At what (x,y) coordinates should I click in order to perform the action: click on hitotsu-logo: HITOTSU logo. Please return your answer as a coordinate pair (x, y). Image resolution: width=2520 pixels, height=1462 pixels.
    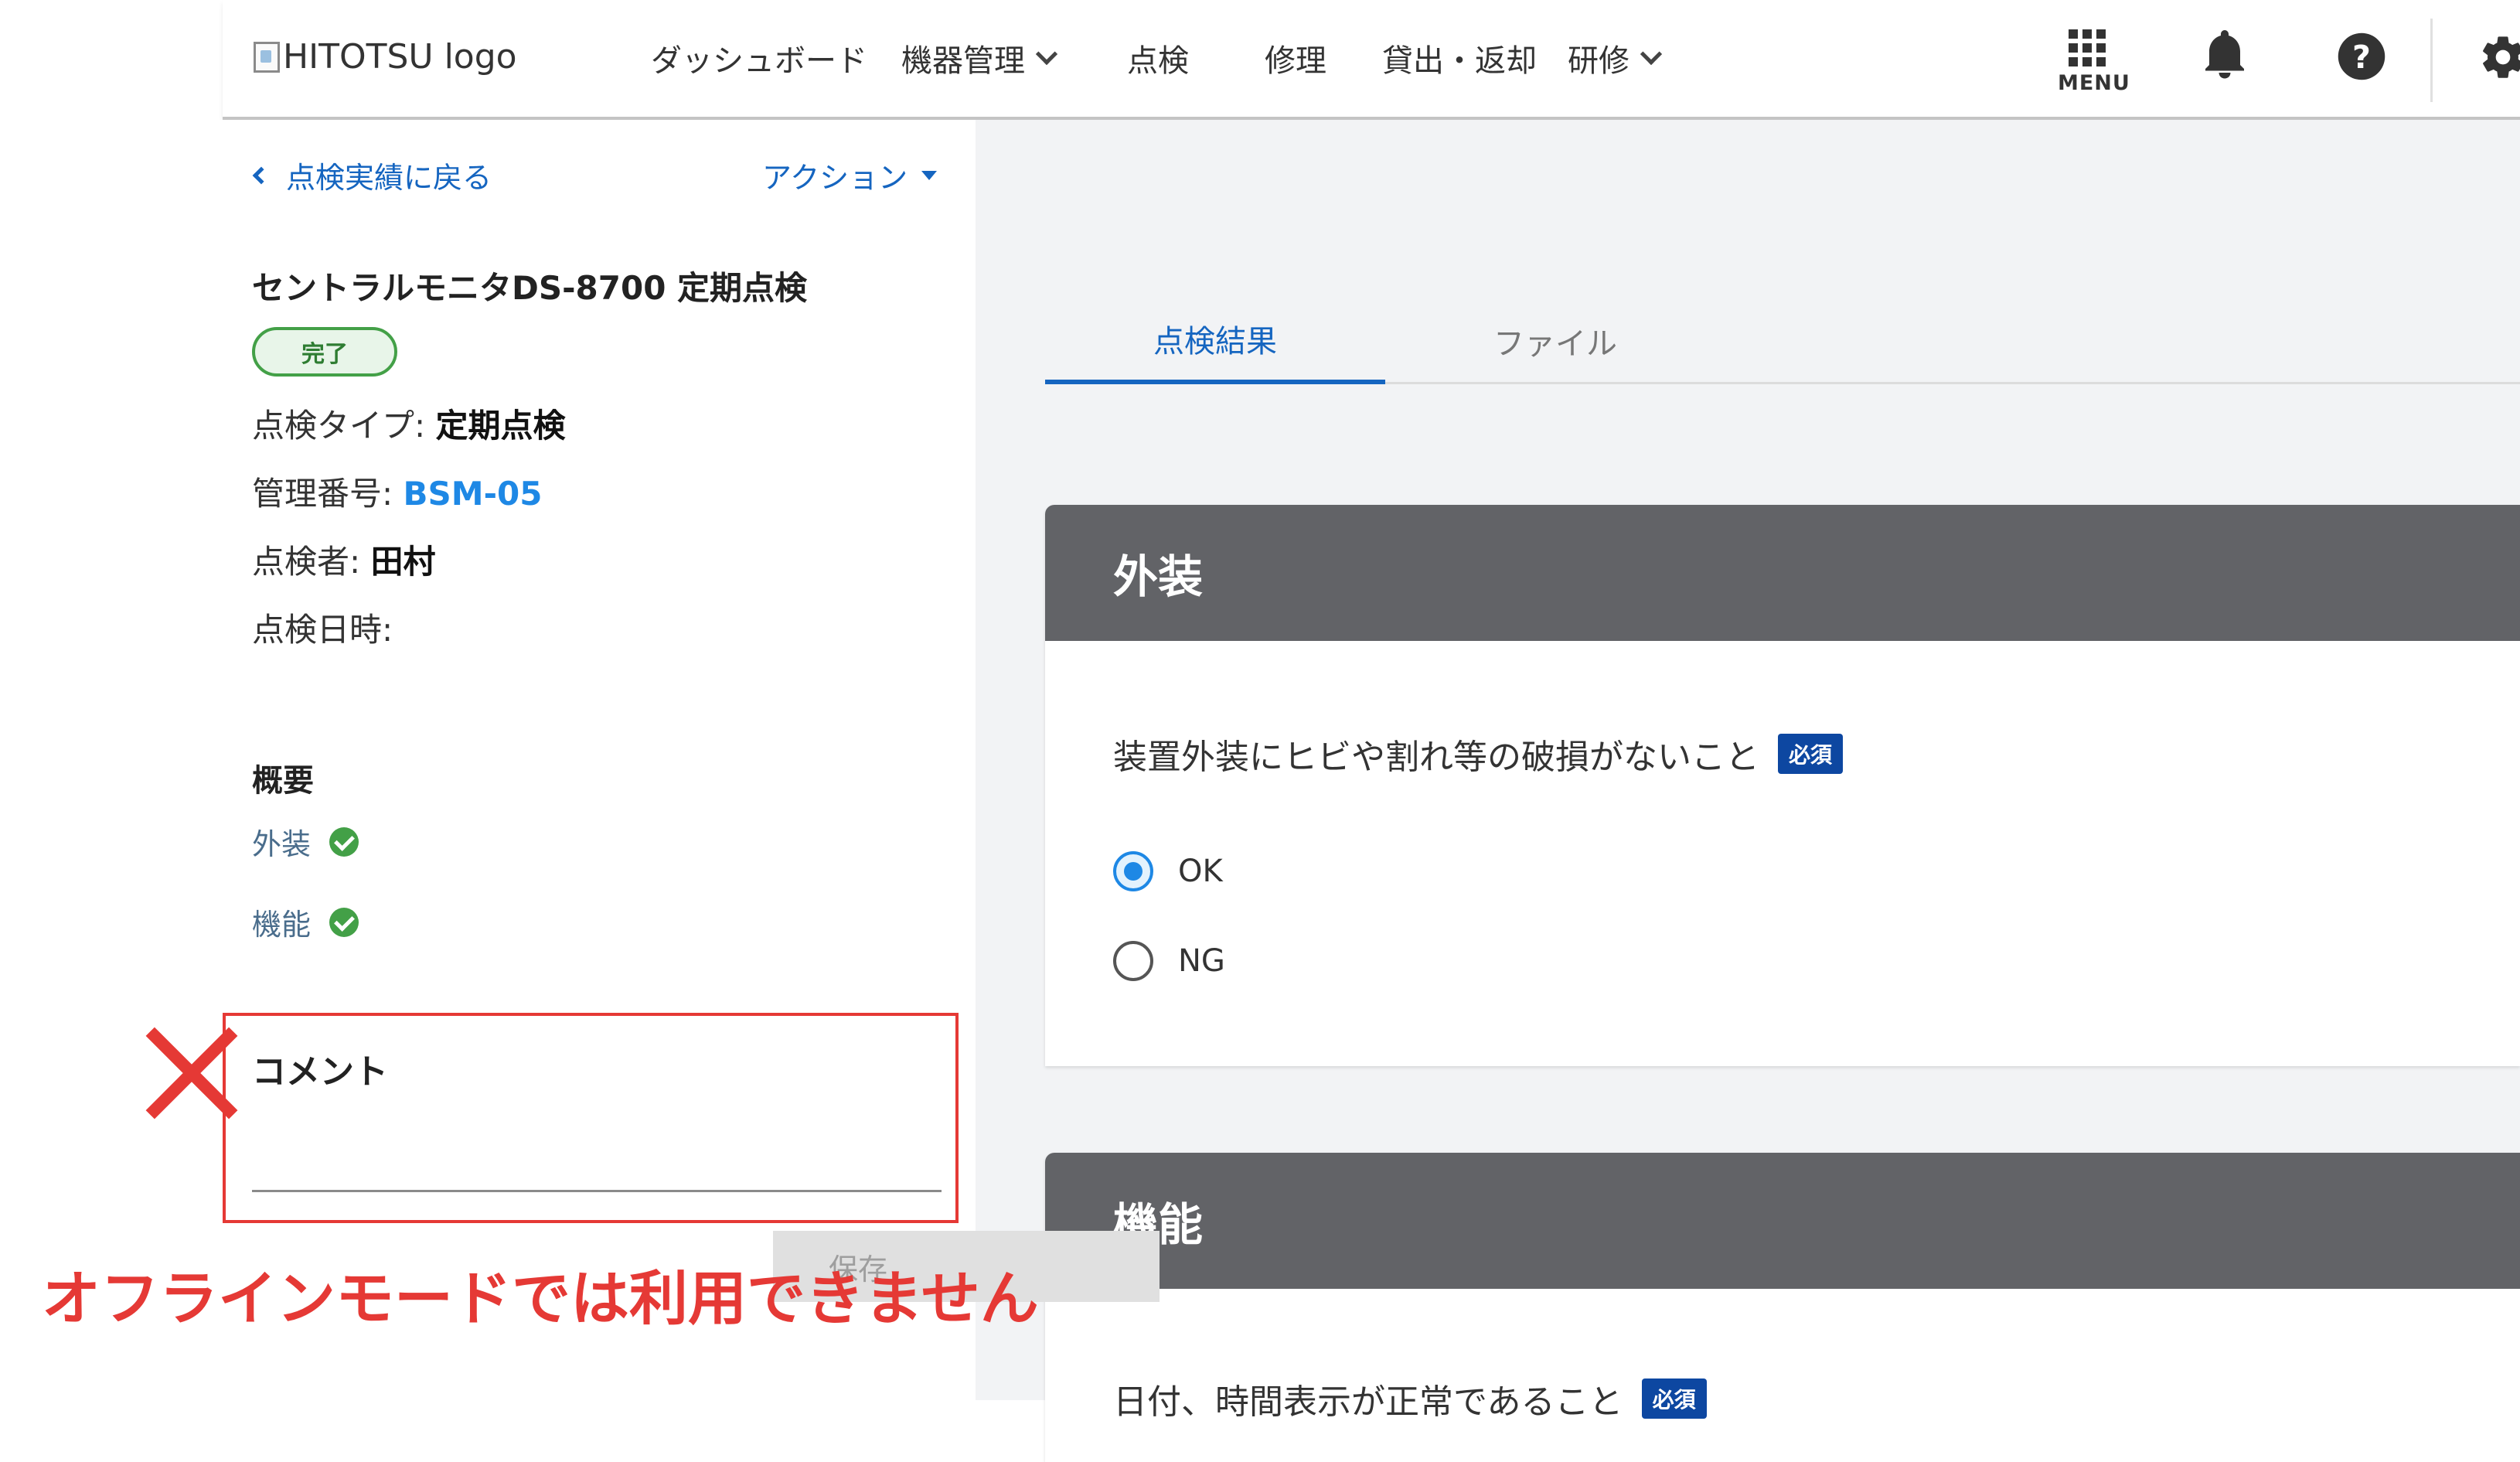
    Looking at the image, I should click on (385, 57).